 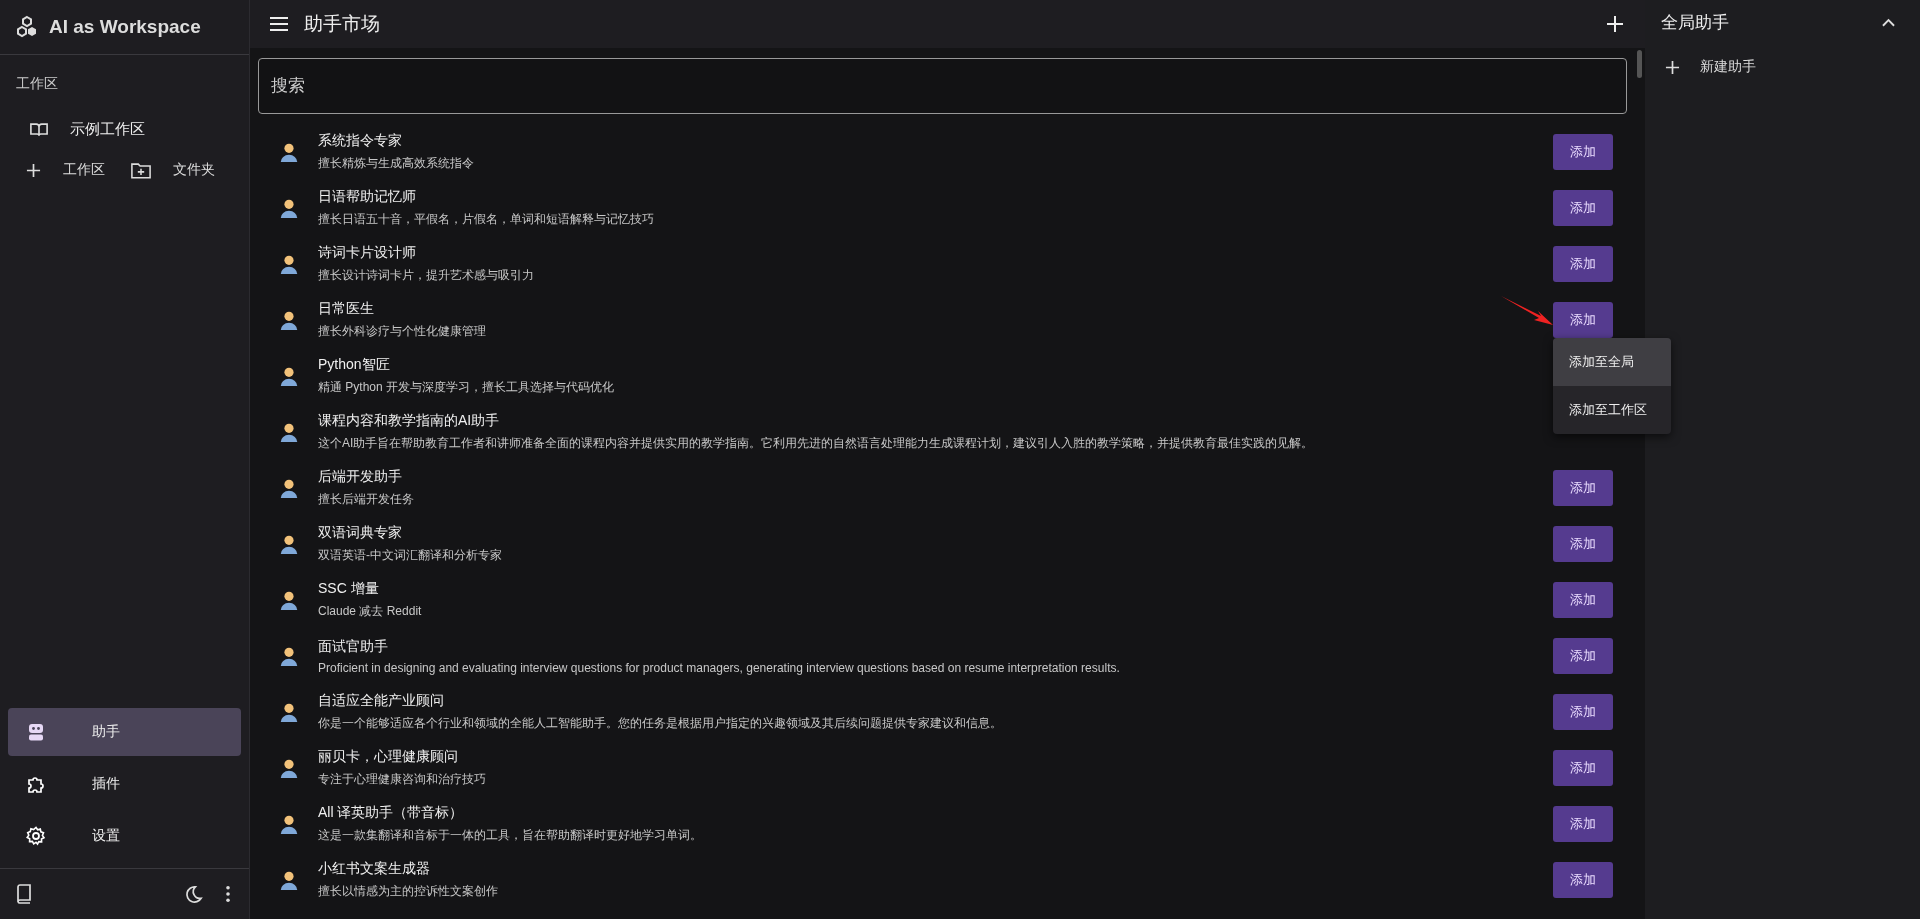 I want to click on assistant-title: 双语词典专家, so click(x=360, y=533).